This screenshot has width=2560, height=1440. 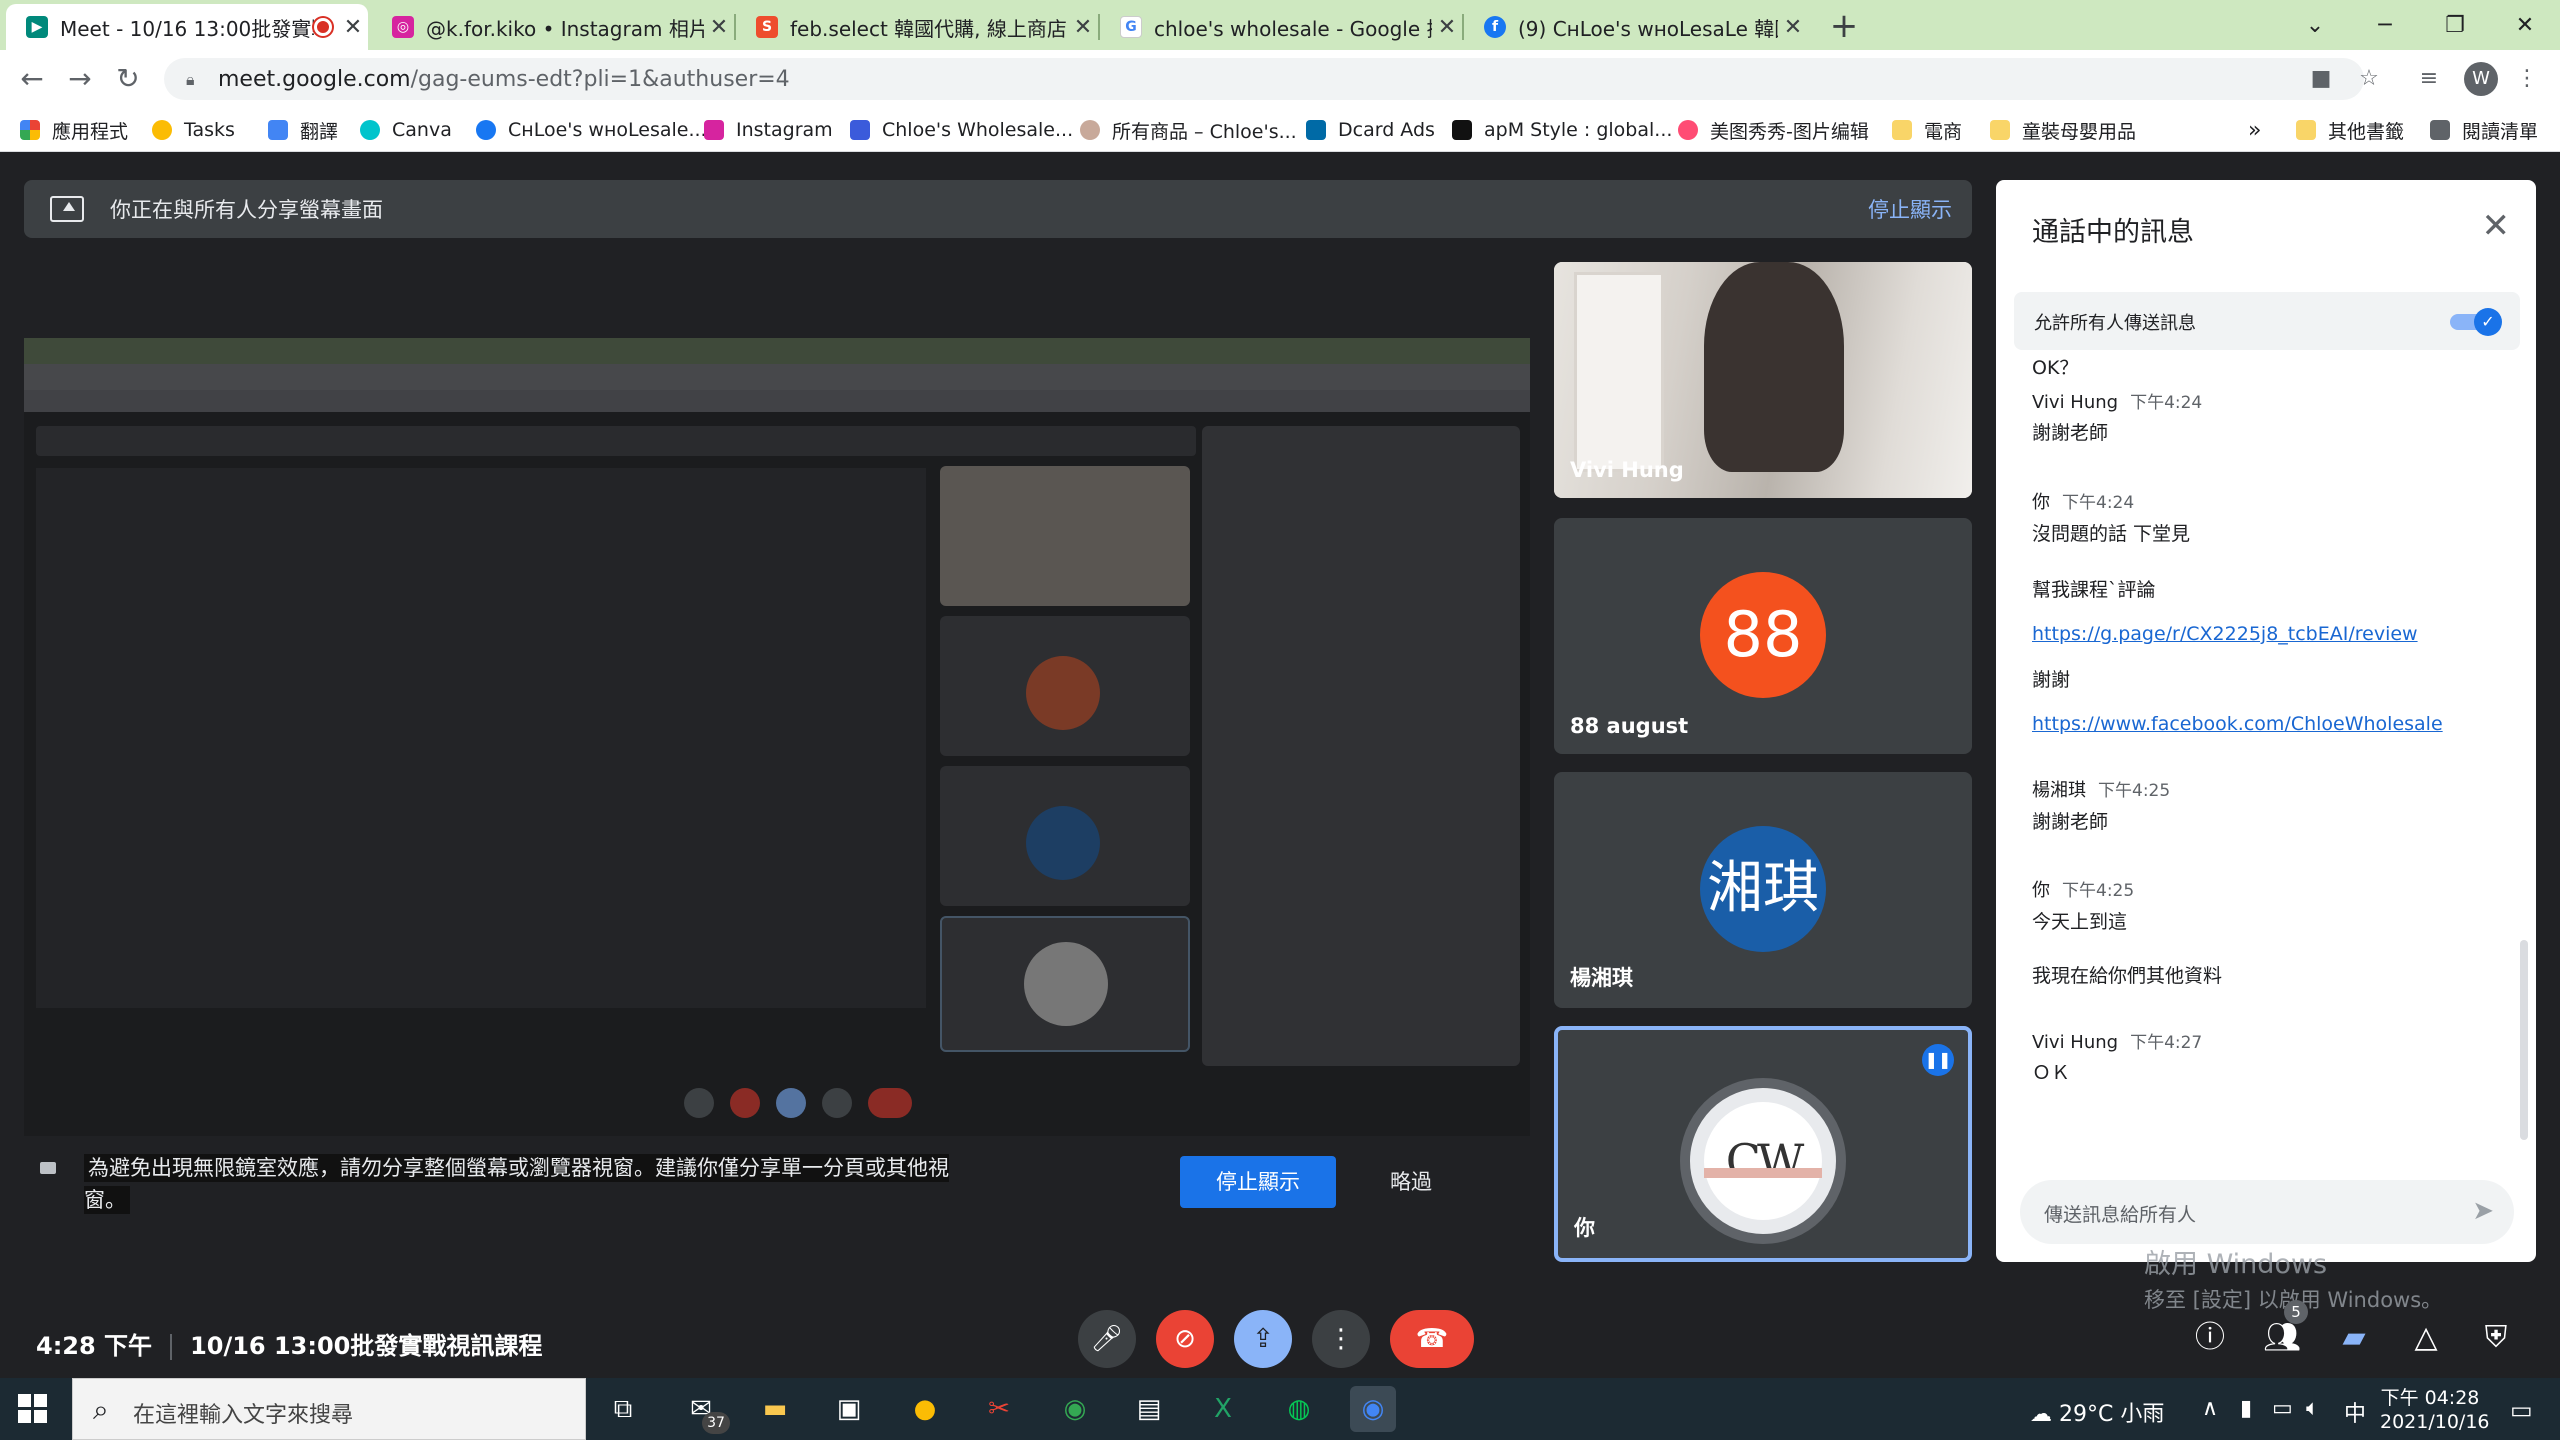 I want to click on chrome-profile-icon: ◉, so click(x=1373, y=1409).